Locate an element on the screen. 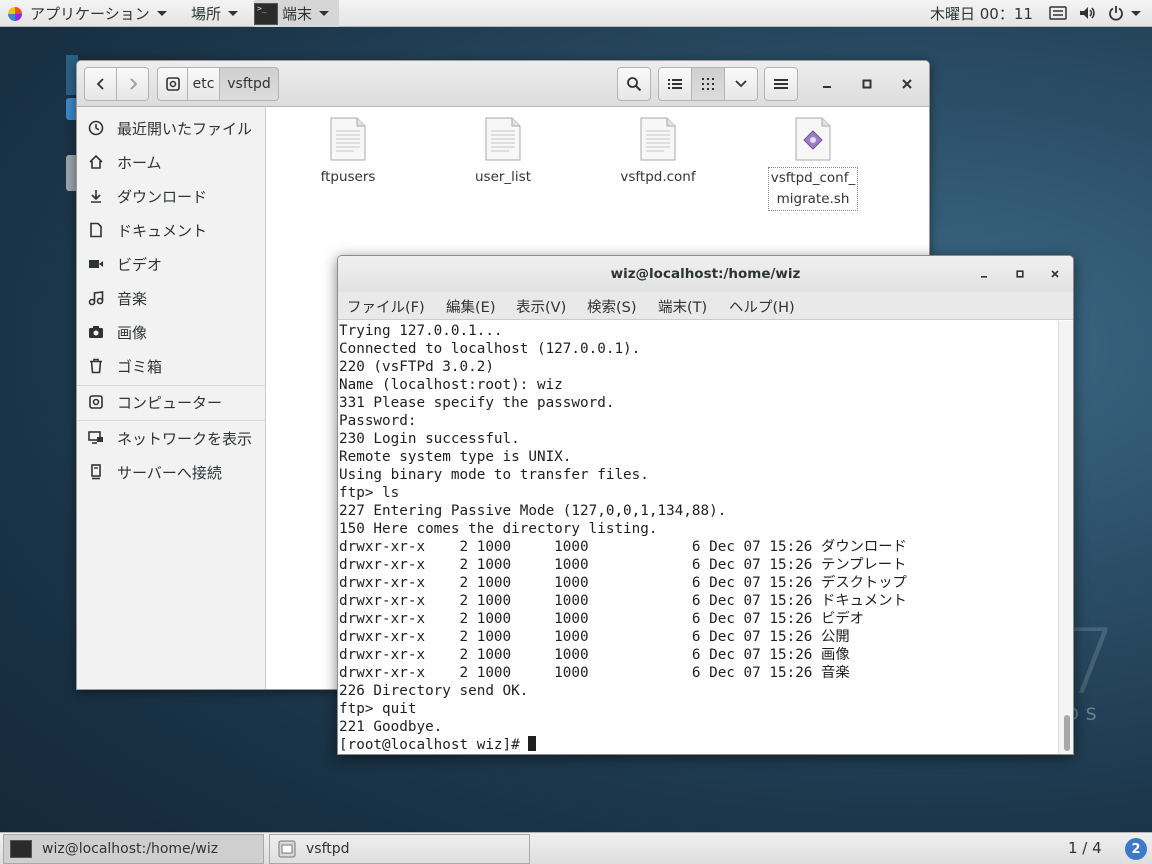  sidebar-item-network: ネットワークを表示 is located at coordinates (171, 438).